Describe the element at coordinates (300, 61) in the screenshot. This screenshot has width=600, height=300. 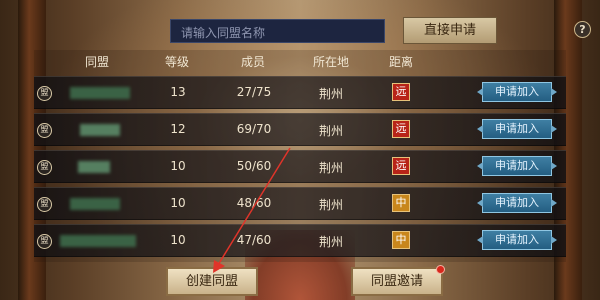
I see `table-header: 同盟 等级 成员 所在地 距离` at that location.